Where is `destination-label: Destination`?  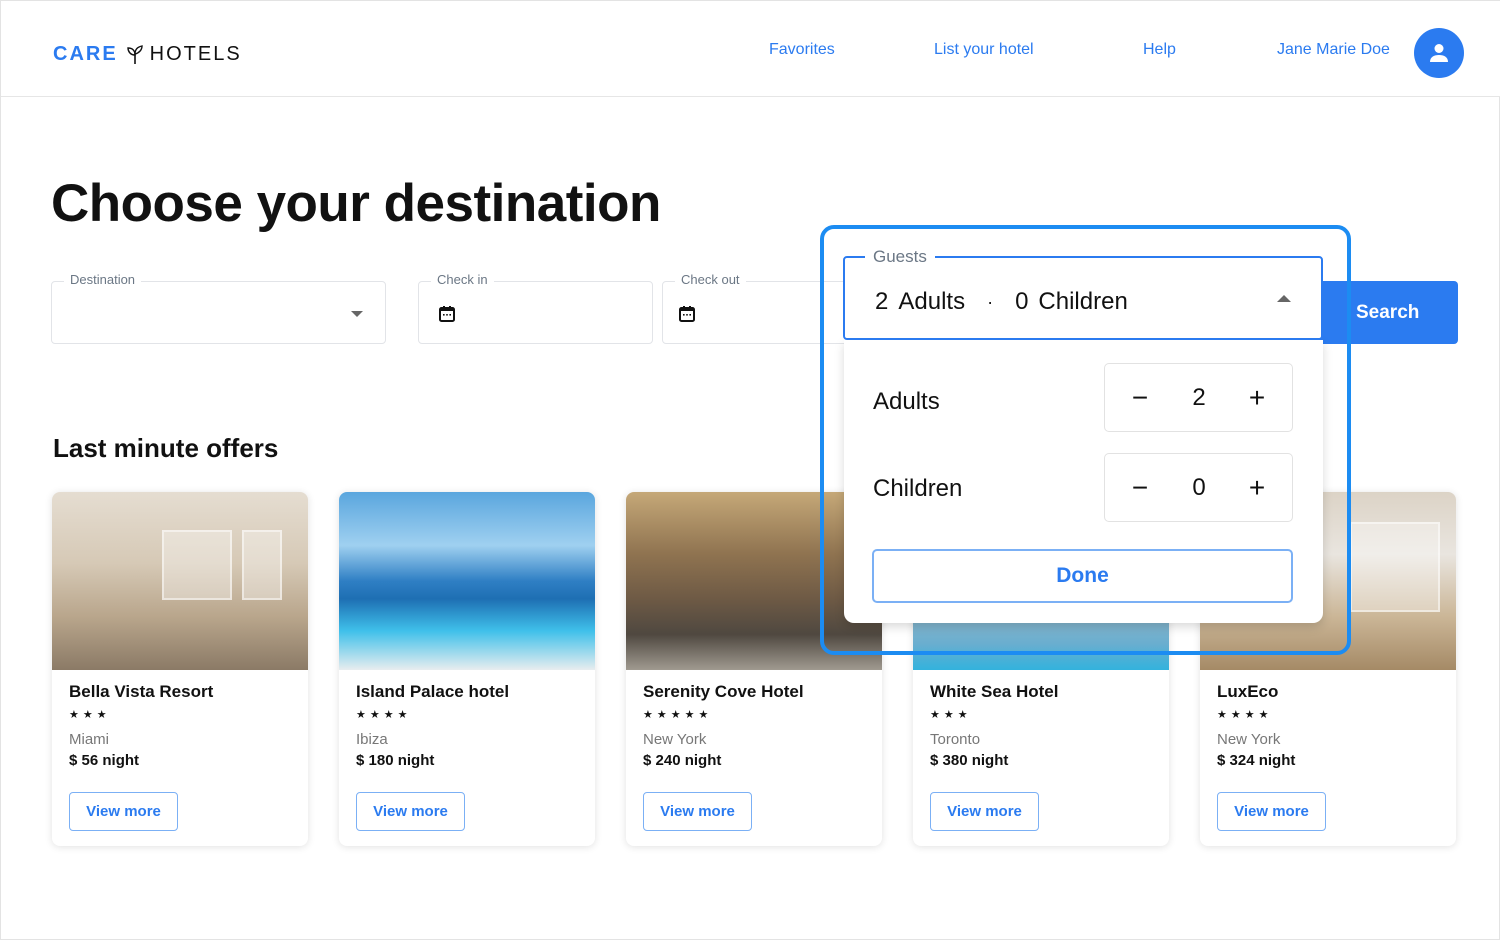
destination-label: Destination is located at coordinates (103, 279).